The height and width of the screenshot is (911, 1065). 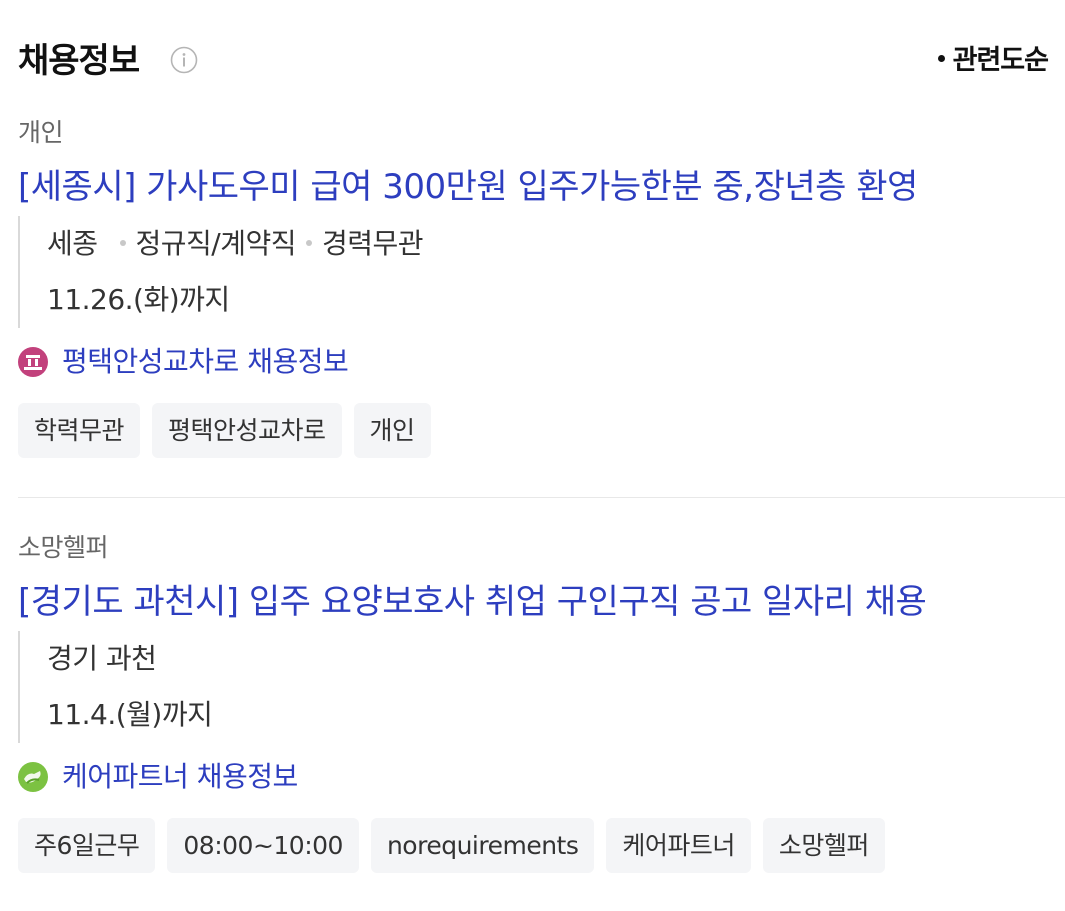 What do you see at coordinates (130, 714) in the screenshot?
I see `job-deadline: 11.4.(월)까지` at bounding box center [130, 714].